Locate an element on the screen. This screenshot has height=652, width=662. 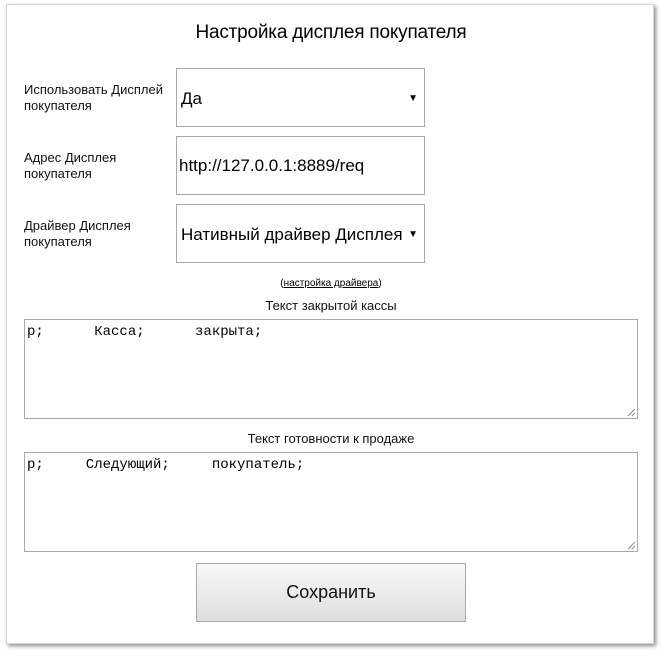
driver-settings-link: настройка драйвера is located at coordinates (331, 283).